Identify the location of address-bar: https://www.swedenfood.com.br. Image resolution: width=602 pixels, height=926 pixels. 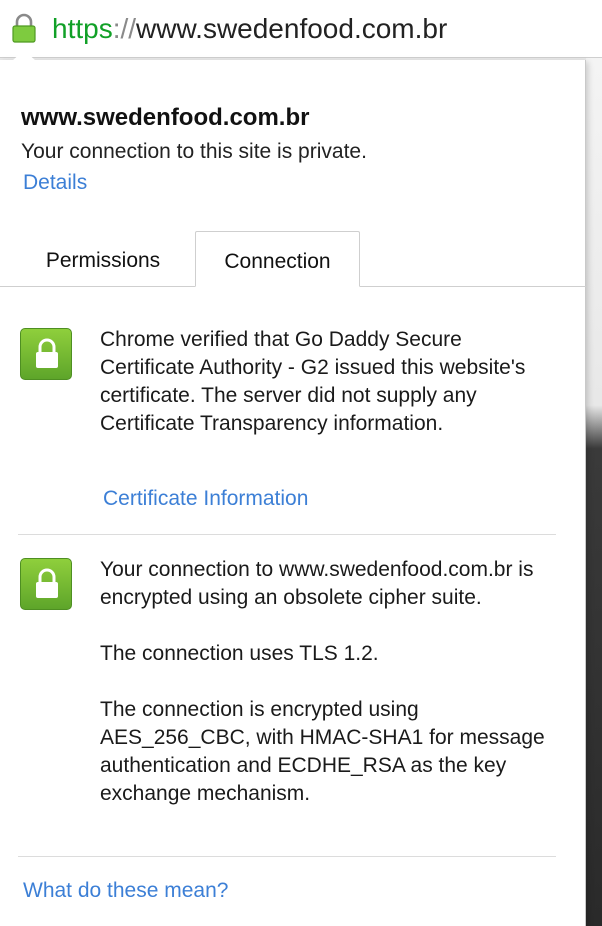
(301, 29).